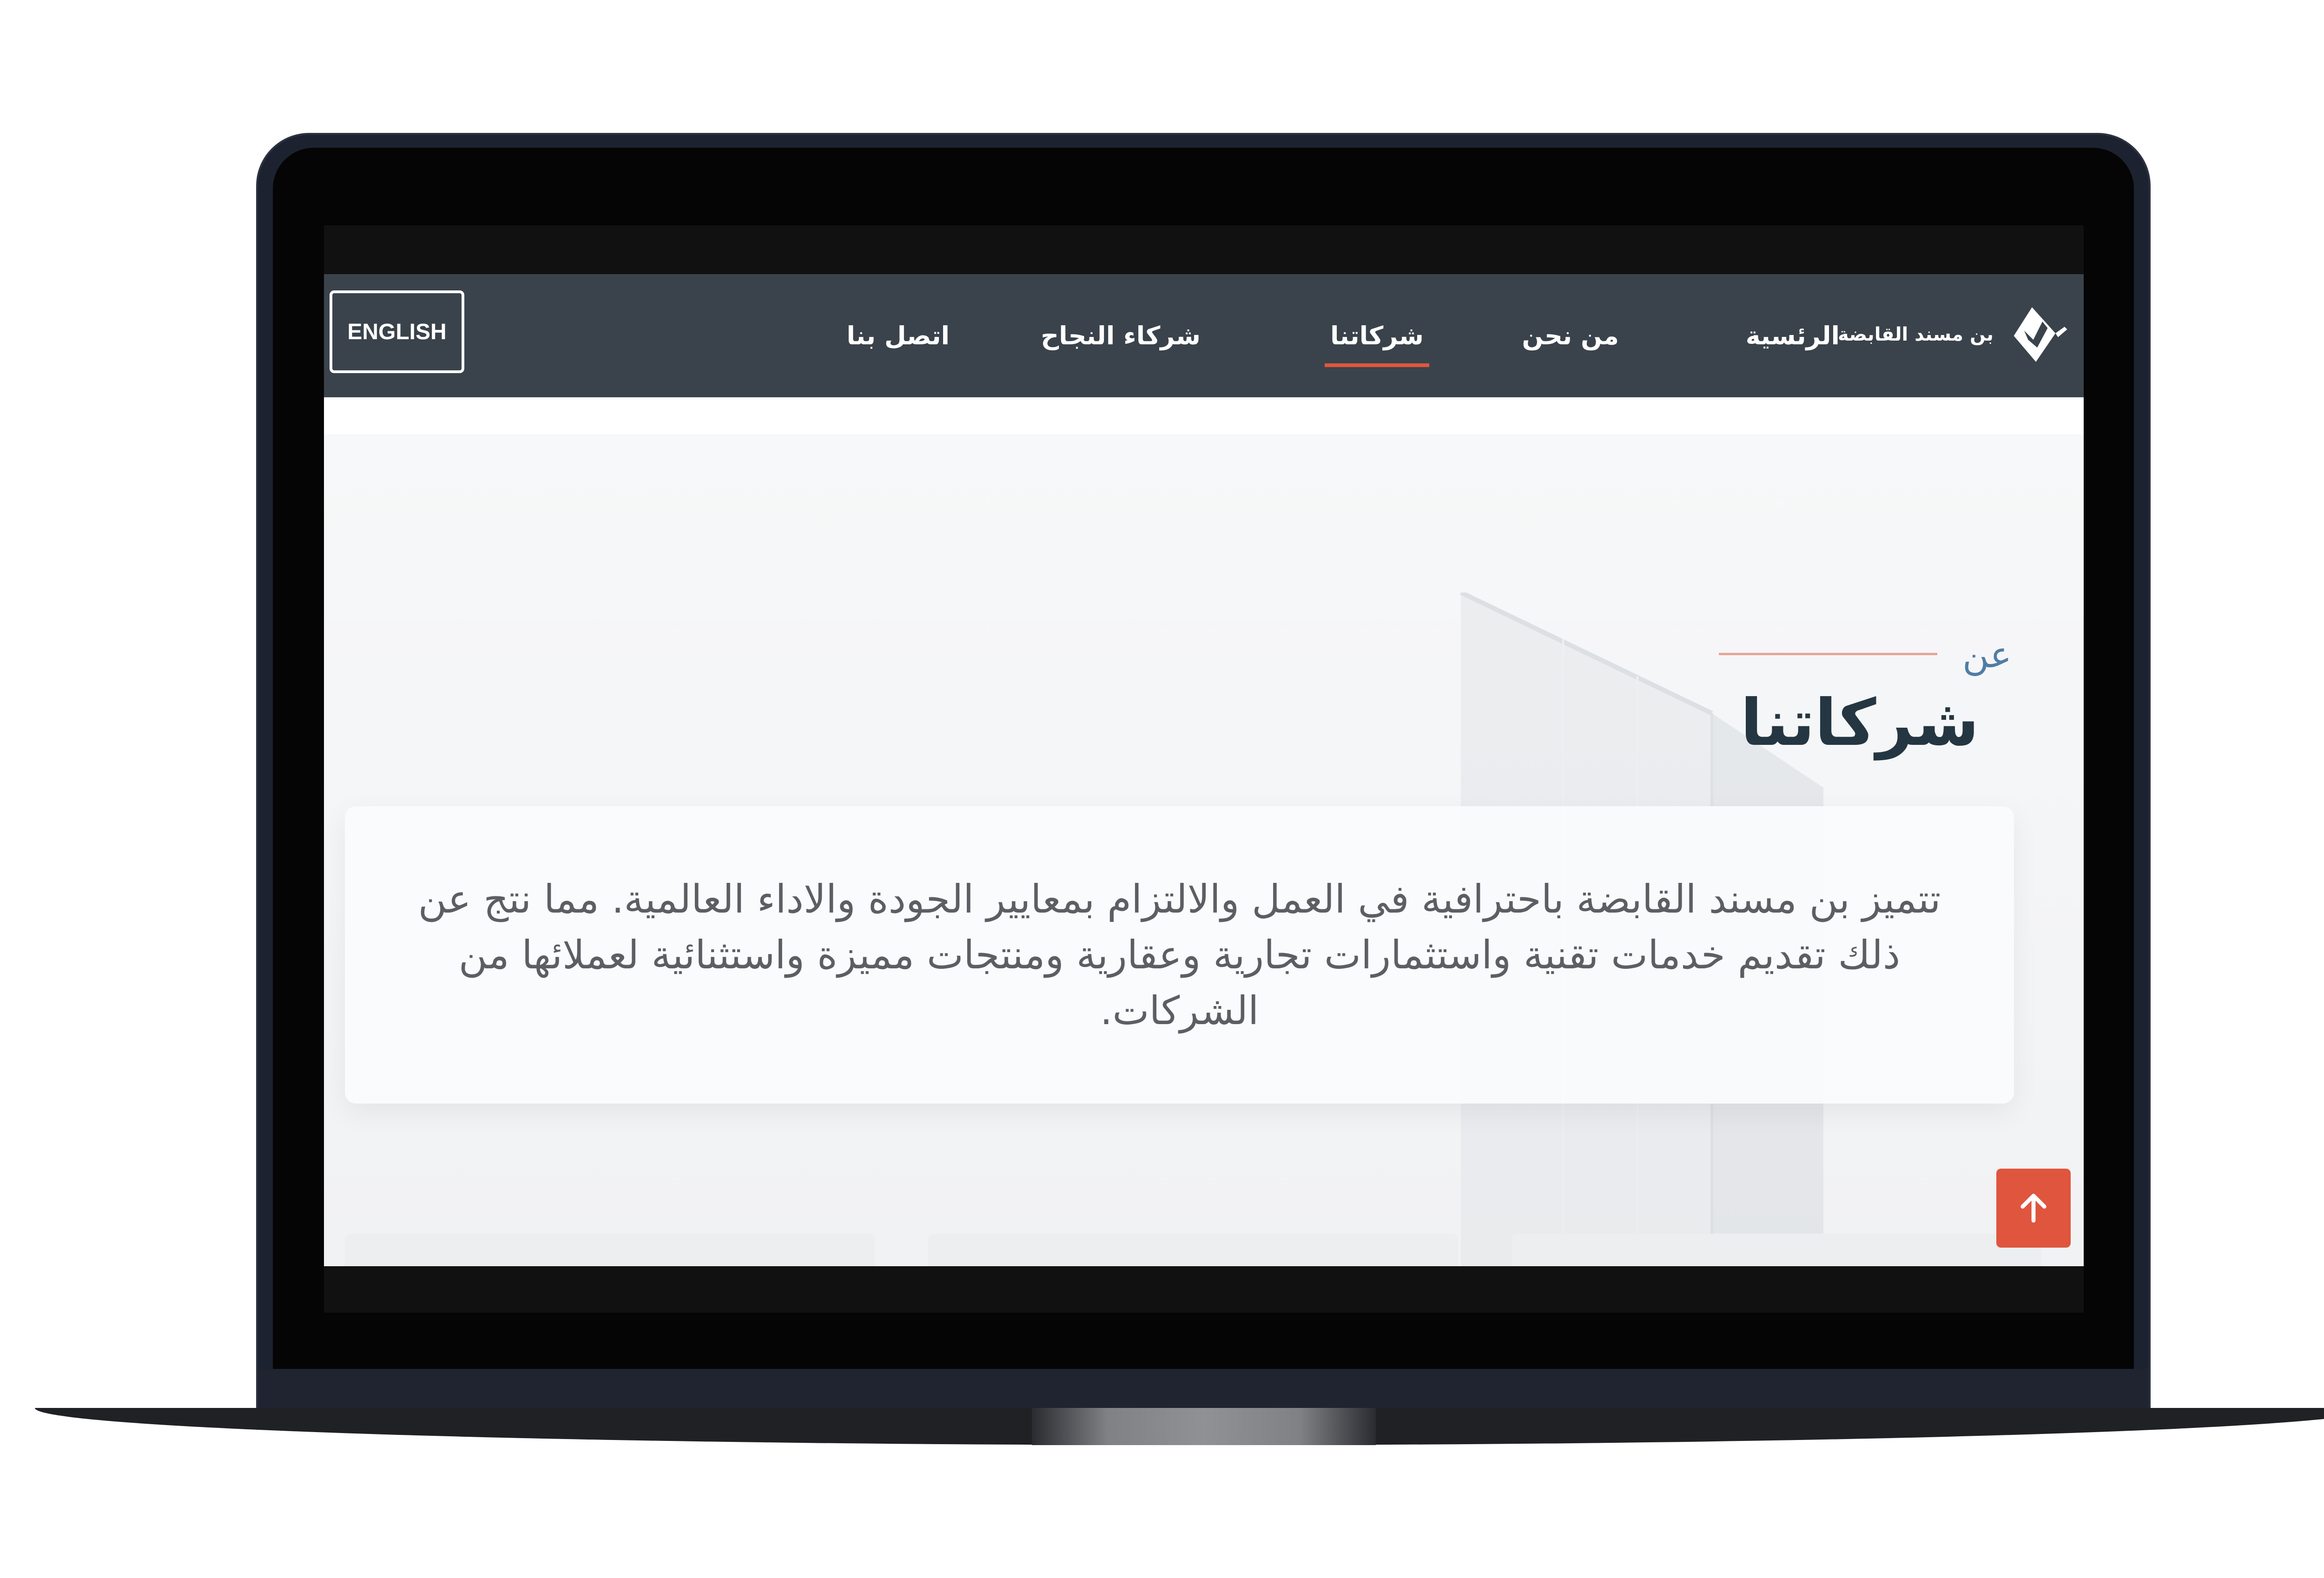 The image size is (2324, 1578). Describe the element at coordinates (2040, 334) in the screenshot. I see `bin-musnad-logo-icon` at that location.